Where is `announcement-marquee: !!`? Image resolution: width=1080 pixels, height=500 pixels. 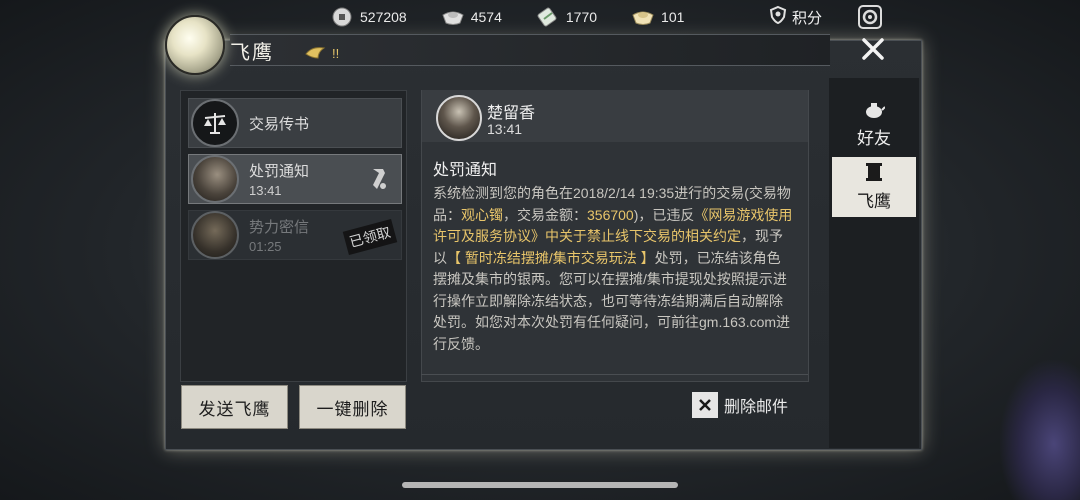
announcement-marquee: !! is located at coordinates (321, 53).